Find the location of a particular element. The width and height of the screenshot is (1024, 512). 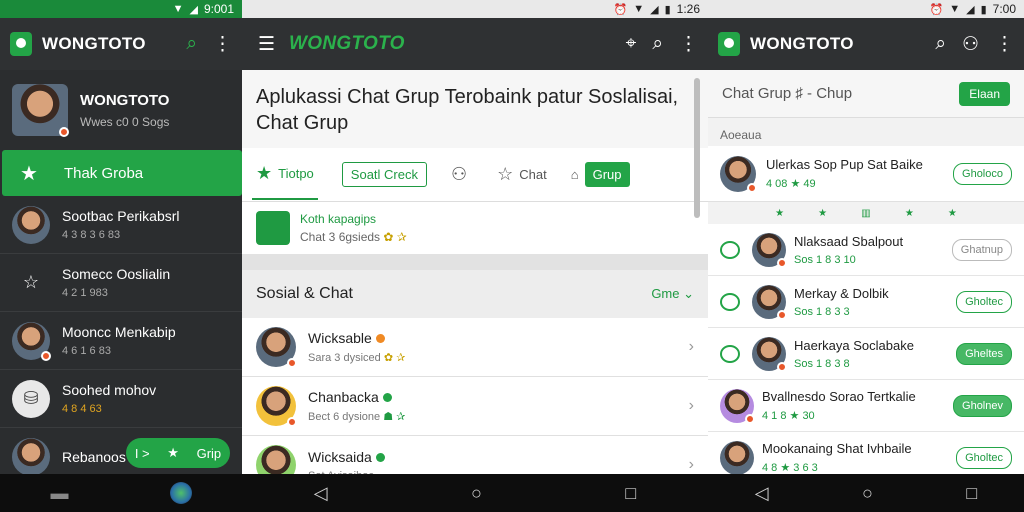

tab-profile: ⚇ is located at coordinates (462, 174).